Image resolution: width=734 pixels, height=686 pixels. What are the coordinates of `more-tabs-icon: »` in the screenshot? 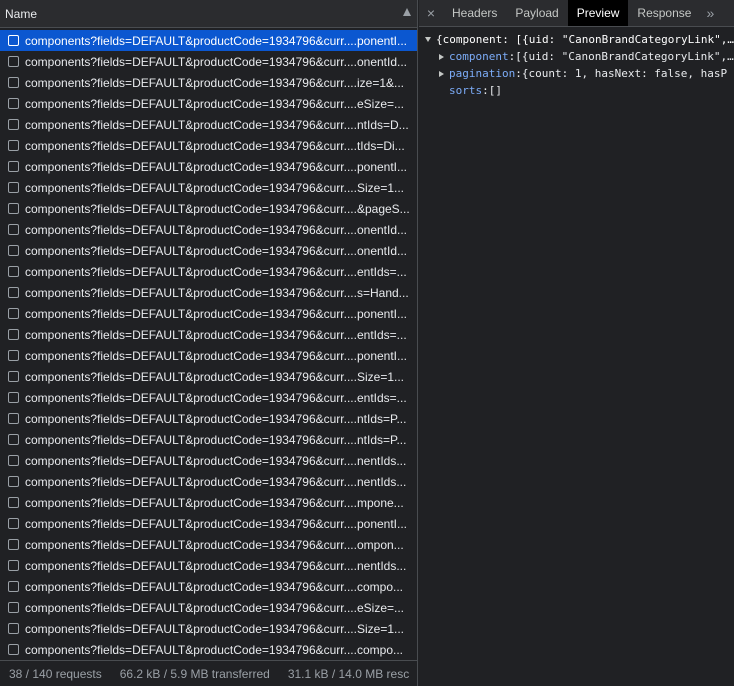 It's located at (707, 13).